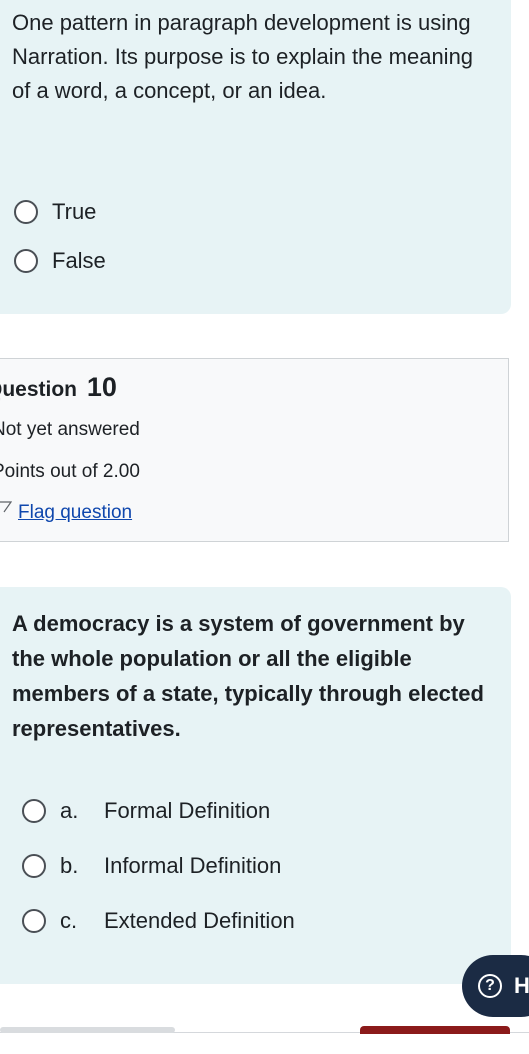  I want to click on bottom-nav-bar-right, so click(435, 1030).